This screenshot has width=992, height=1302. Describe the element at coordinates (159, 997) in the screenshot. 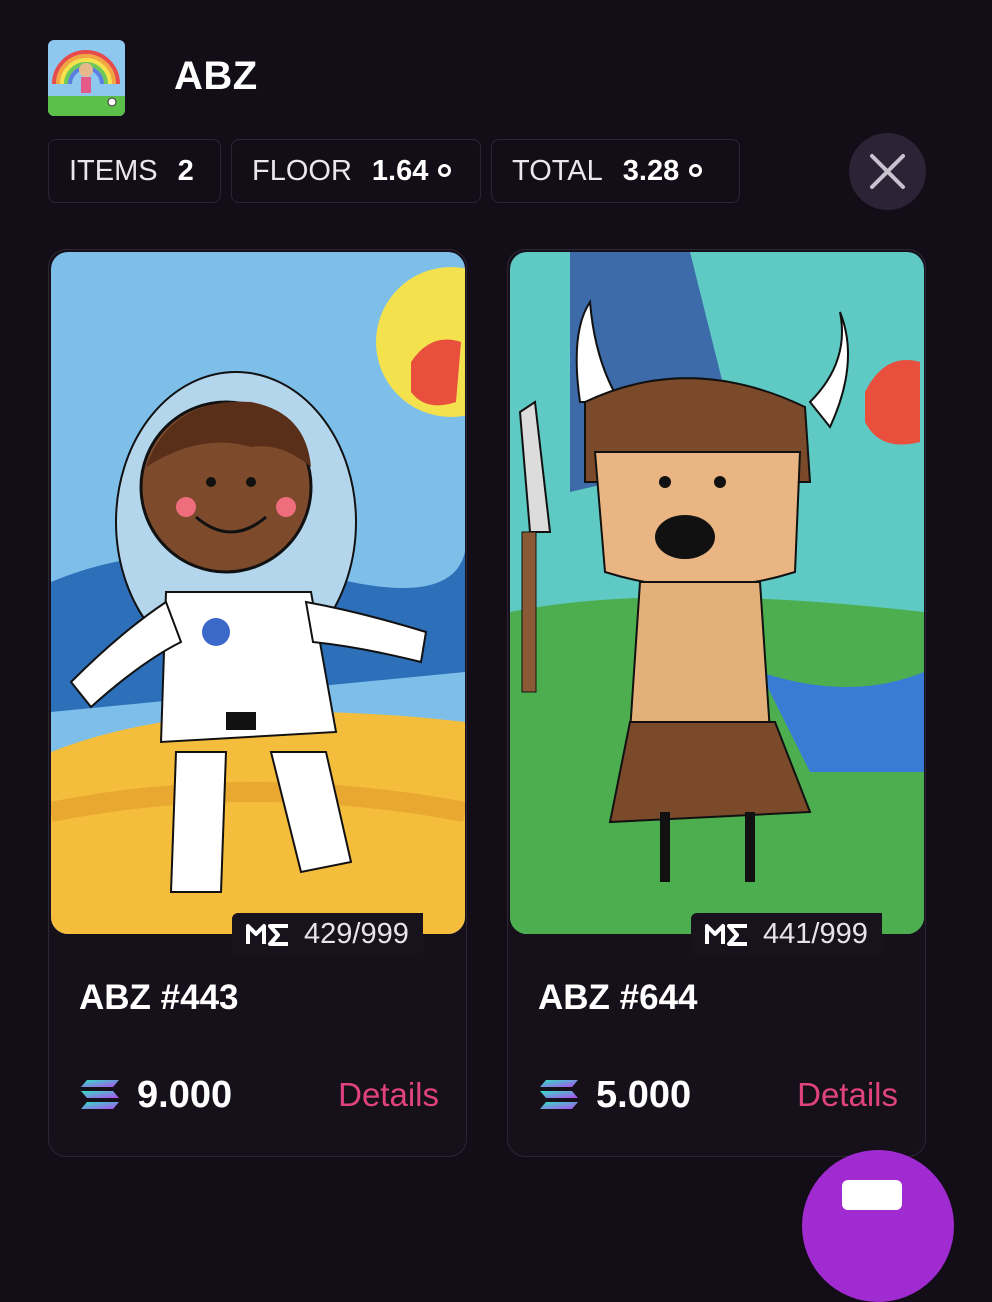

I see `nft-name: ABZ #443` at that location.